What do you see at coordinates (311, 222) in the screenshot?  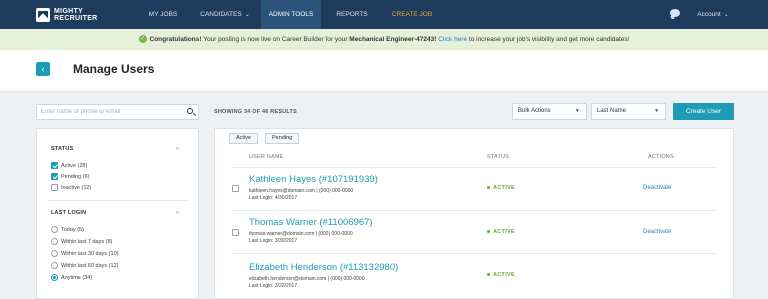 I see `user-name-link: Thomas Warner (#11006967)` at bounding box center [311, 222].